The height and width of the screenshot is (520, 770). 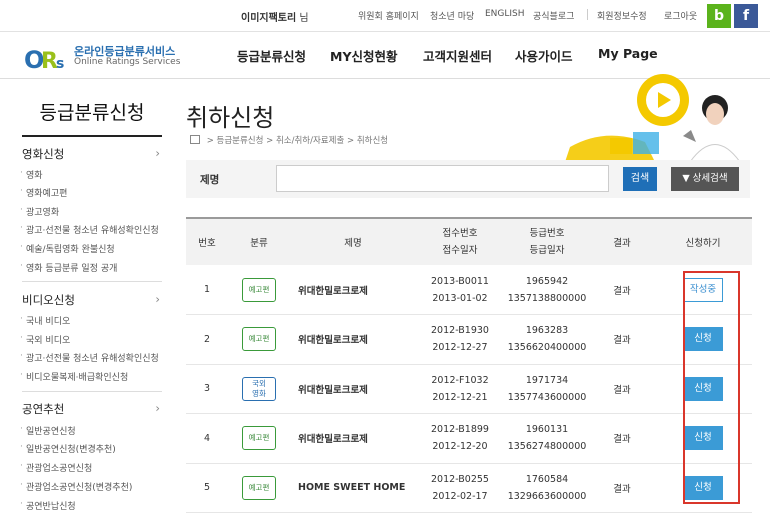 I want to click on gnav-support: 고객지원센터, so click(x=457, y=55).